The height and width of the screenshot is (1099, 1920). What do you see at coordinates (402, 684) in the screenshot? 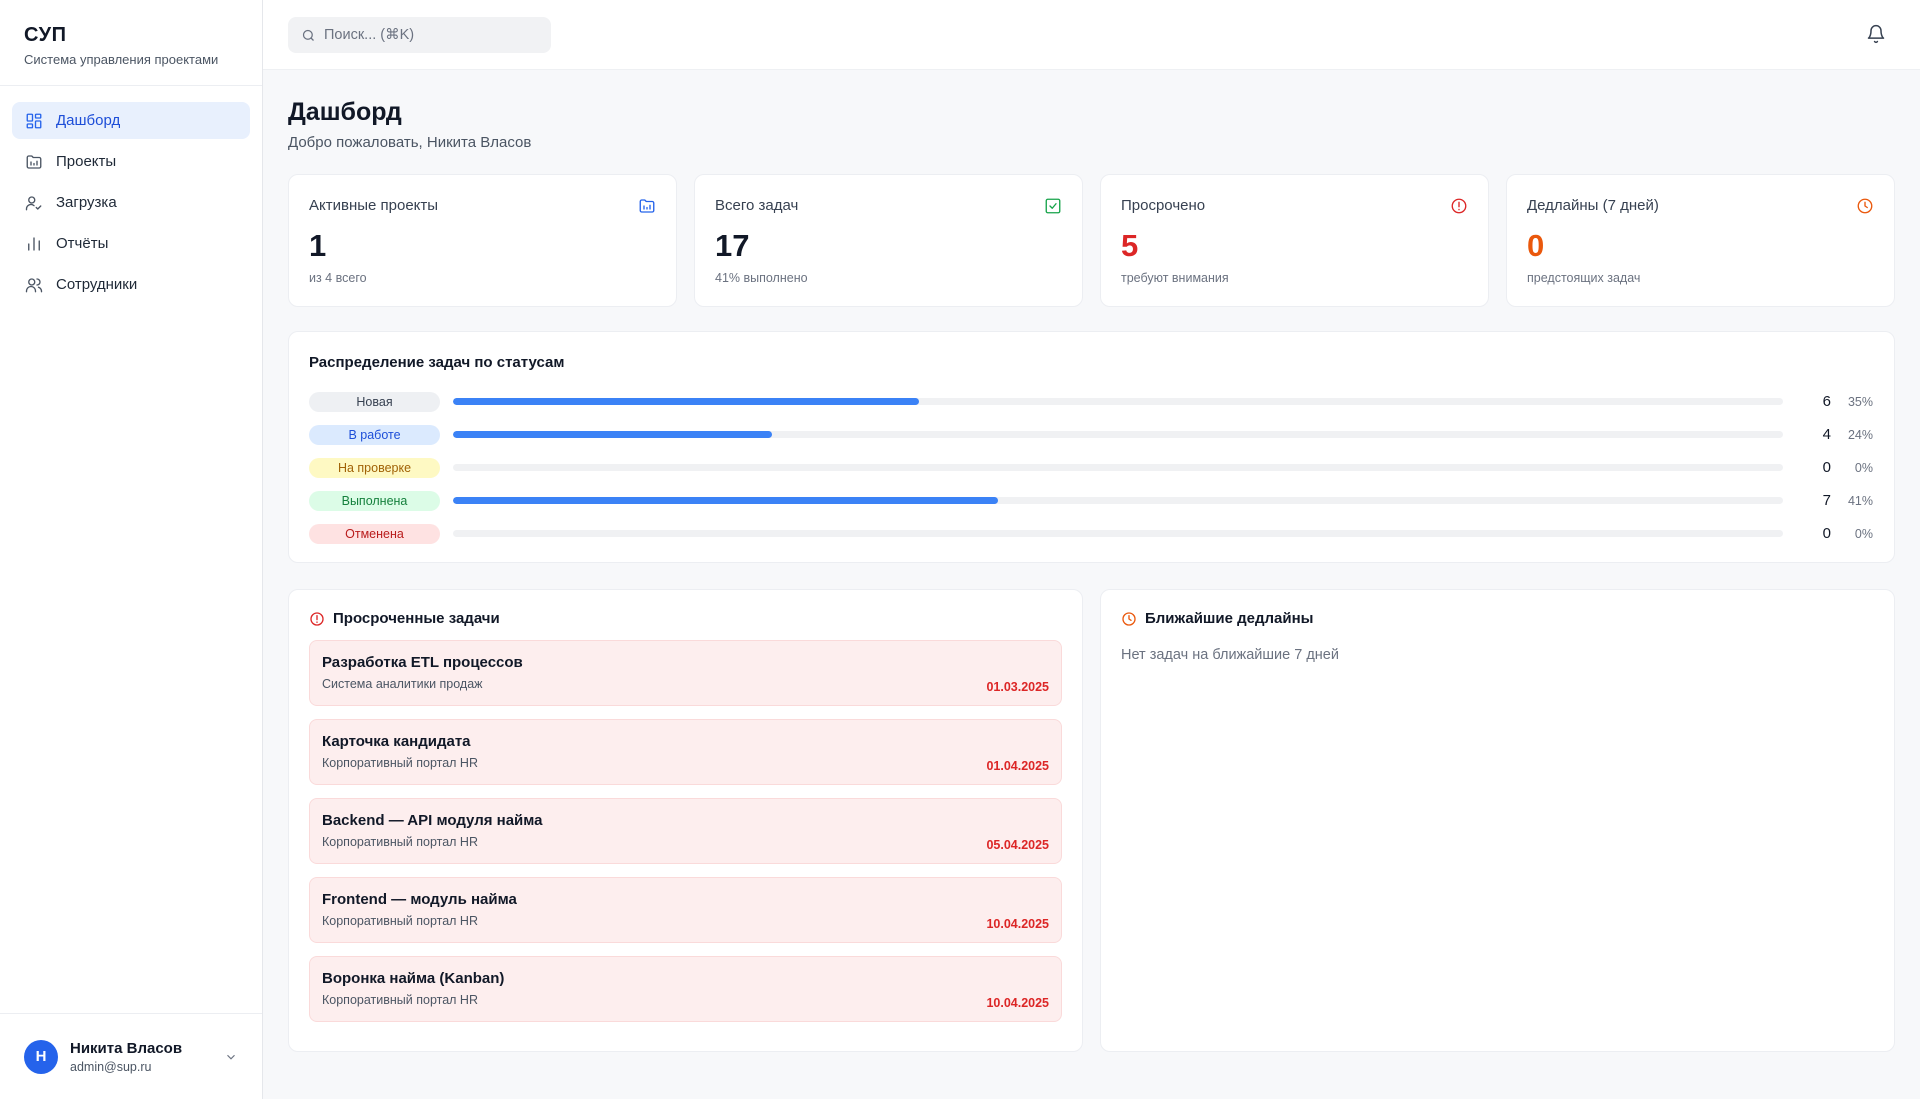
I see `task-project: Система аналитики продаж` at bounding box center [402, 684].